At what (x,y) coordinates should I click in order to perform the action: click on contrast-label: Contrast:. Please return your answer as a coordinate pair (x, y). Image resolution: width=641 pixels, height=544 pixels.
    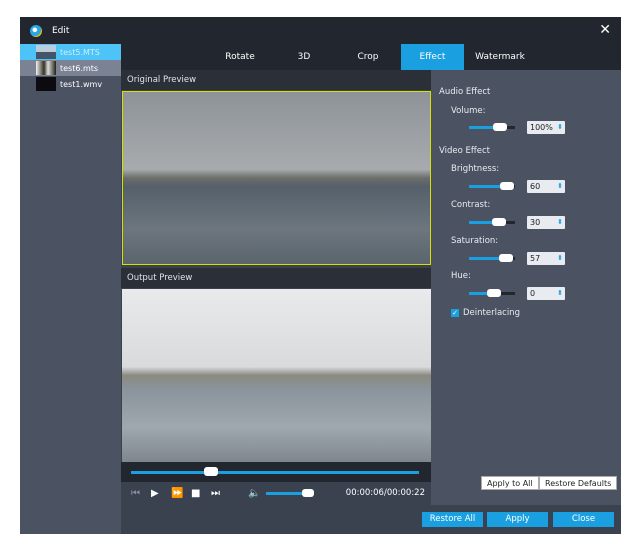
    Looking at the image, I should click on (471, 205).